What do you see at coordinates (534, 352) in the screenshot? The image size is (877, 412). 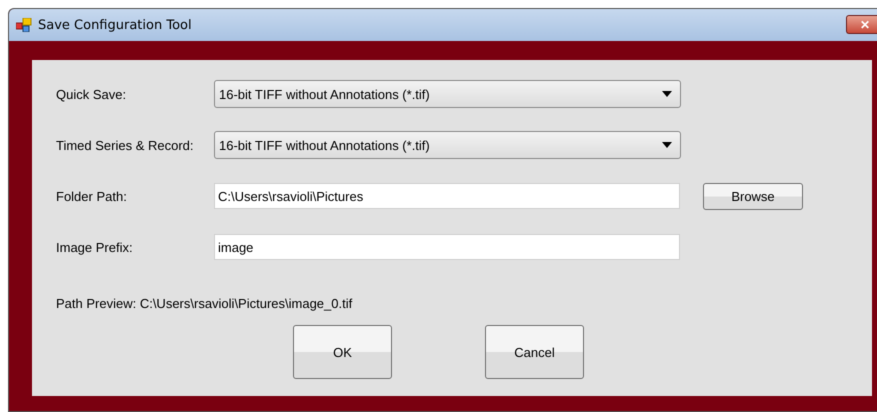 I see `dialog-button: Cancel` at bounding box center [534, 352].